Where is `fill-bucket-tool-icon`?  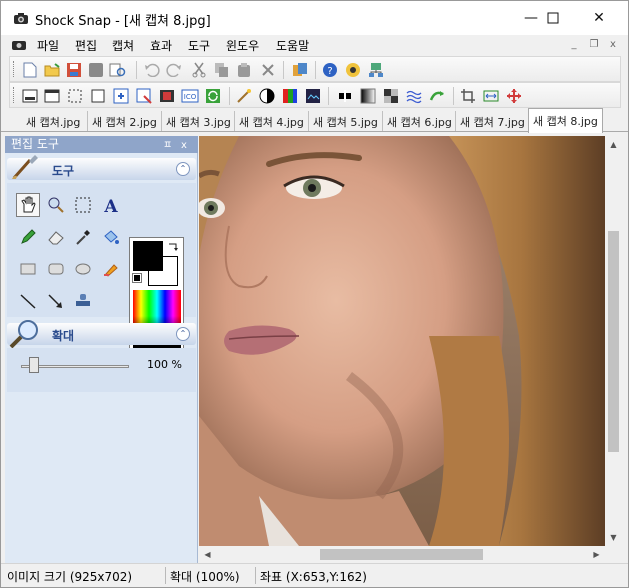 fill-bucket-tool-icon is located at coordinates (111, 237).